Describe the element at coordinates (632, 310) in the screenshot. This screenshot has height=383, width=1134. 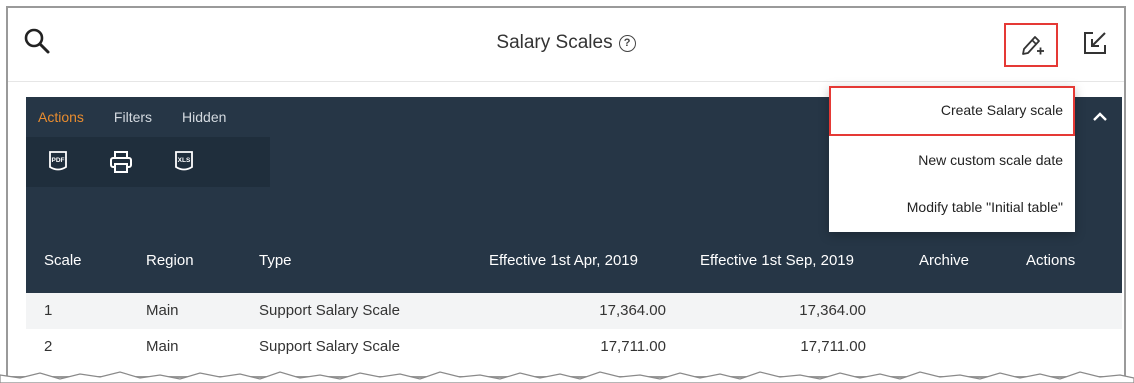
I see `cell-effective-apr: 17,364.00` at that location.